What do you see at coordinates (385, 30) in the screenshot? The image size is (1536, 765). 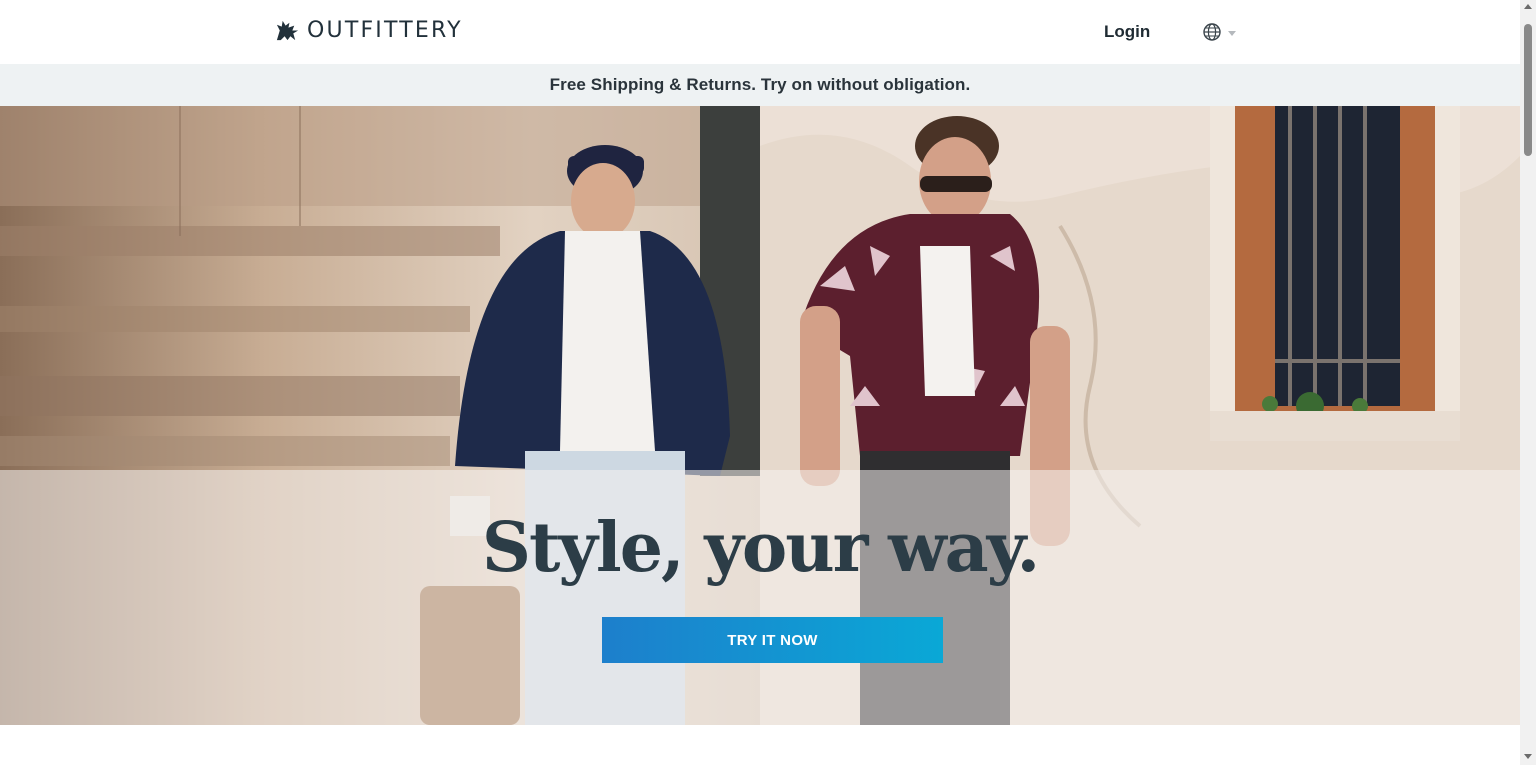 I see `brand-name: OUTFITTERY` at bounding box center [385, 30].